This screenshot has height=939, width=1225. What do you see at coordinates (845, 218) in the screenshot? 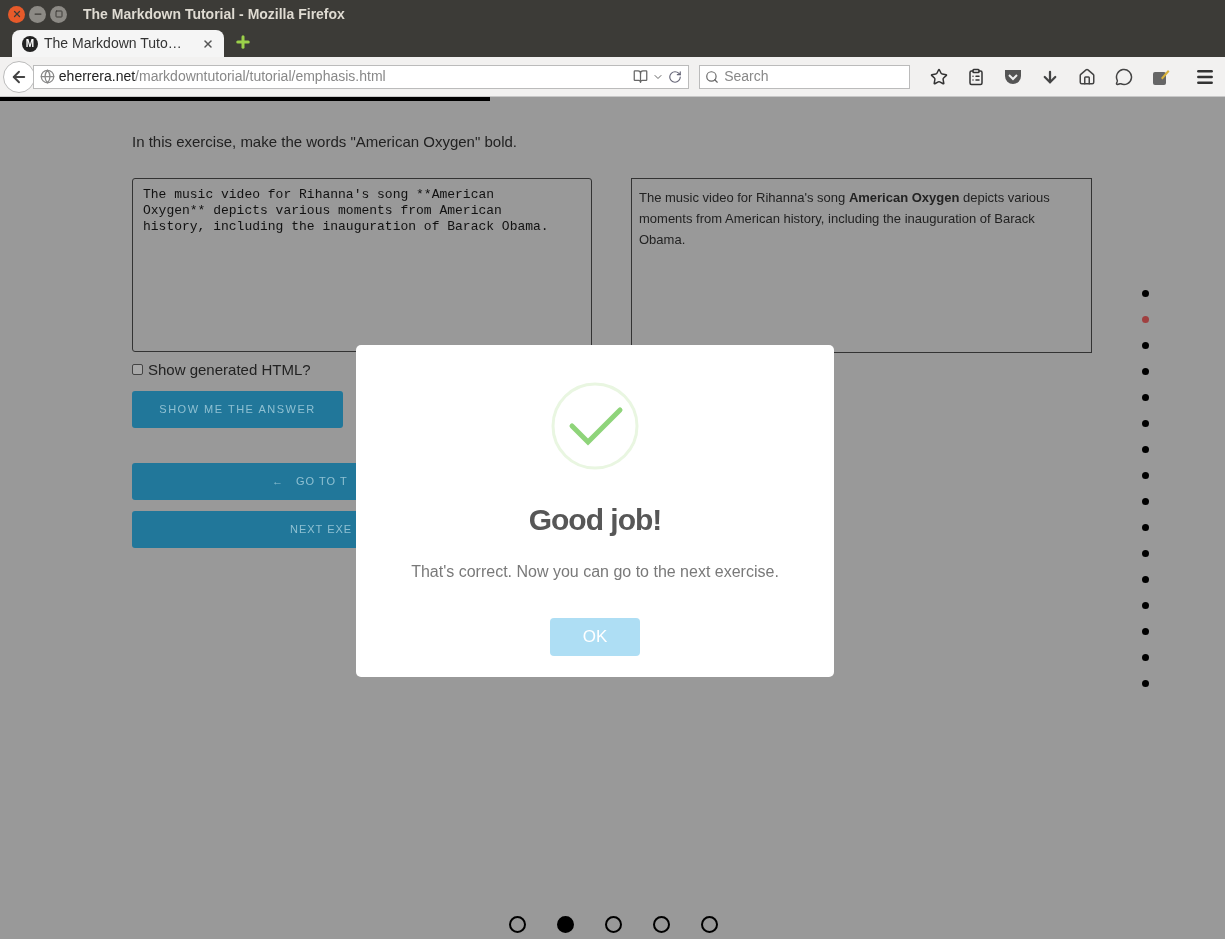
I see `preview-text: The music video for Rihanna's song American Oxygen depicts various moments from American history, including the inauguration of Barack Obama.` at bounding box center [845, 218].